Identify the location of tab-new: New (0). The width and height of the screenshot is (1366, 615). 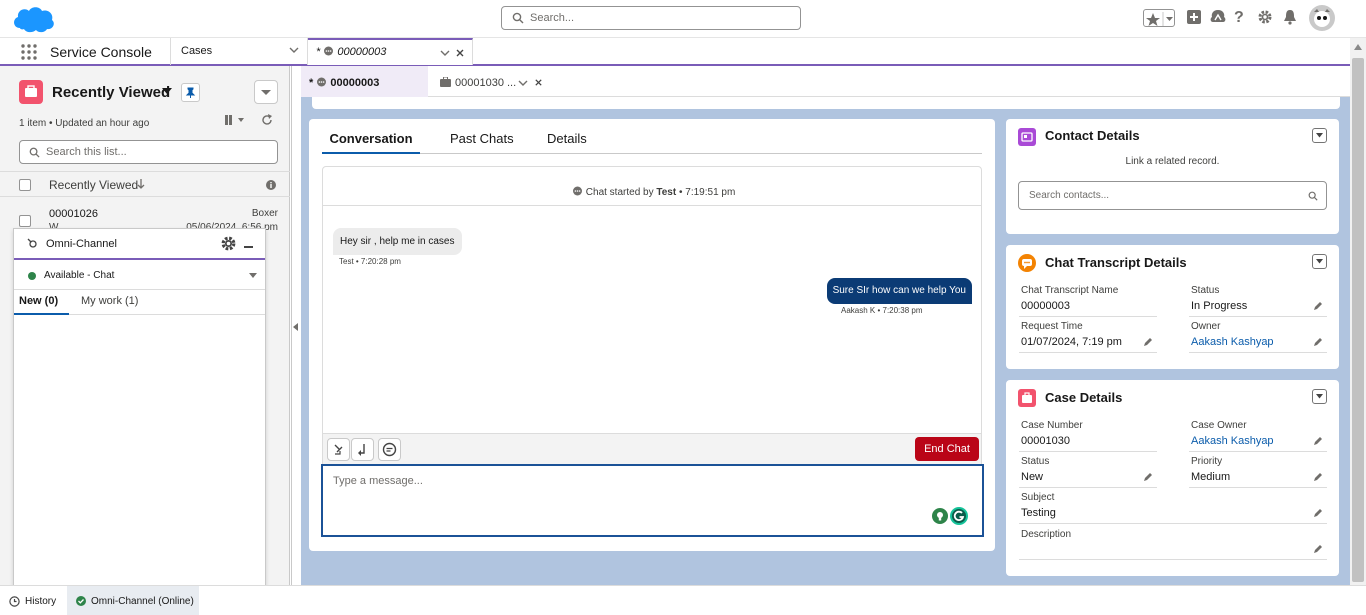
(41, 303).